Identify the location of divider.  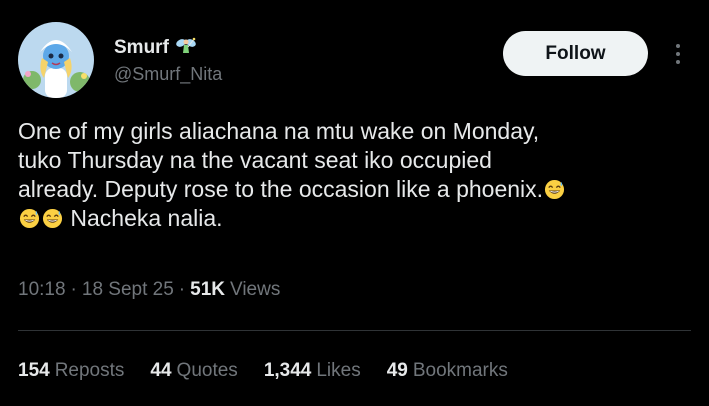
(354, 330).